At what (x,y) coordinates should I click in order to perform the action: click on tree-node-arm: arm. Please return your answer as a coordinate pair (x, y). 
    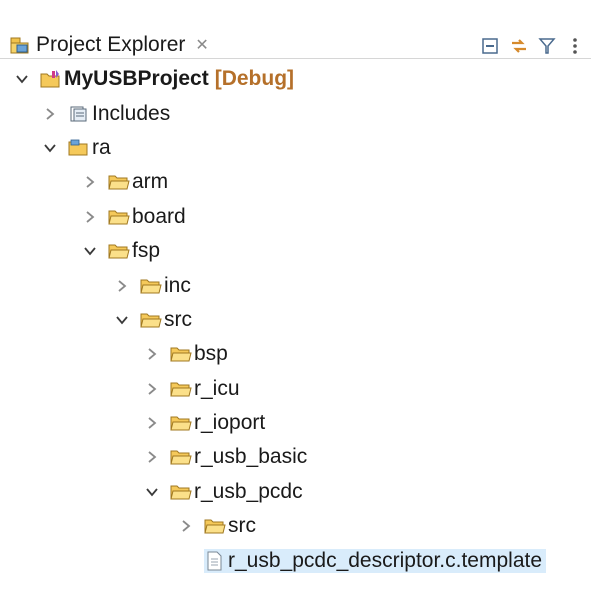
    Looking at the image, I should click on (295, 182).